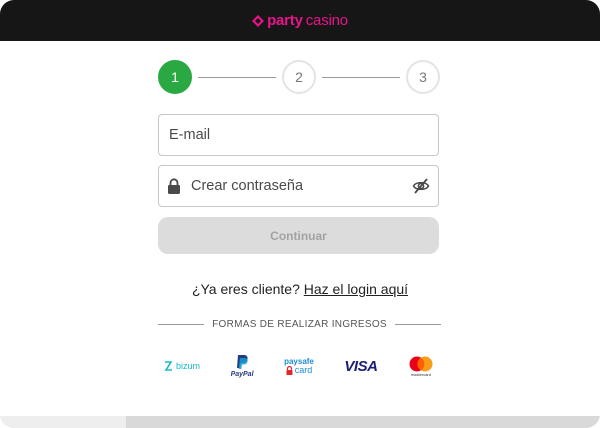 Image resolution: width=600 pixels, height=428 pixels. What do you see at coordinates (242, 374) in the screenshot?
I see `paypal-label: PayPal` at bounding box center [242, 374].